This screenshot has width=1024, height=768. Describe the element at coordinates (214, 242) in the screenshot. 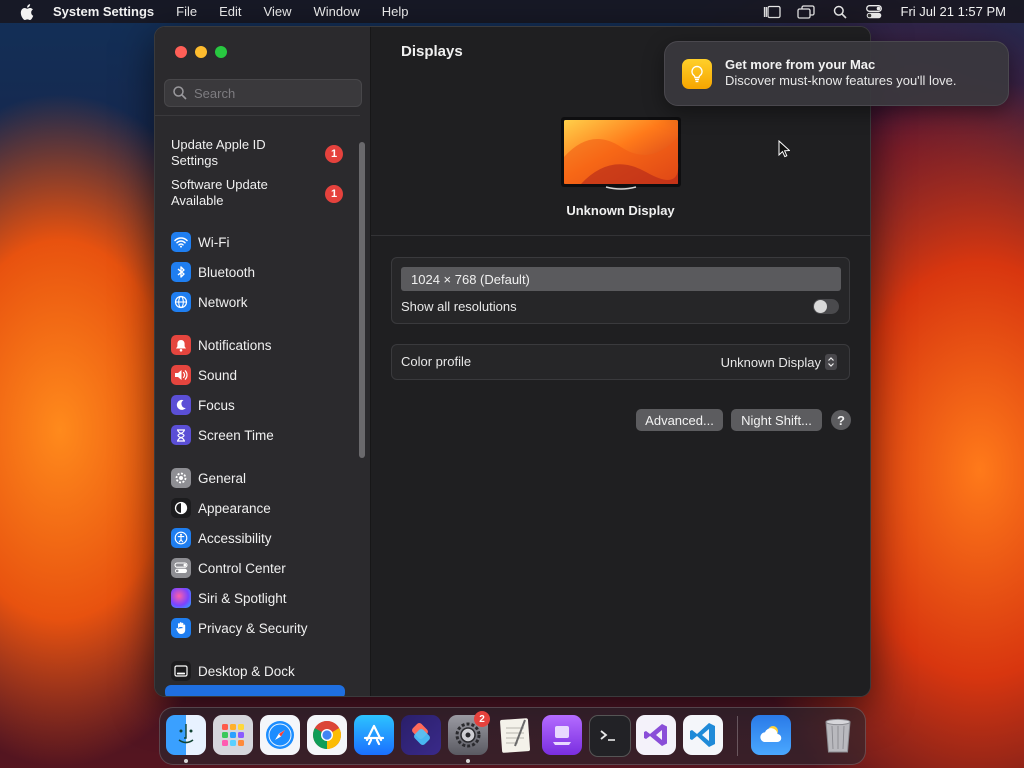

I see `sidebar-item-label: Wi-Fi` at that location.